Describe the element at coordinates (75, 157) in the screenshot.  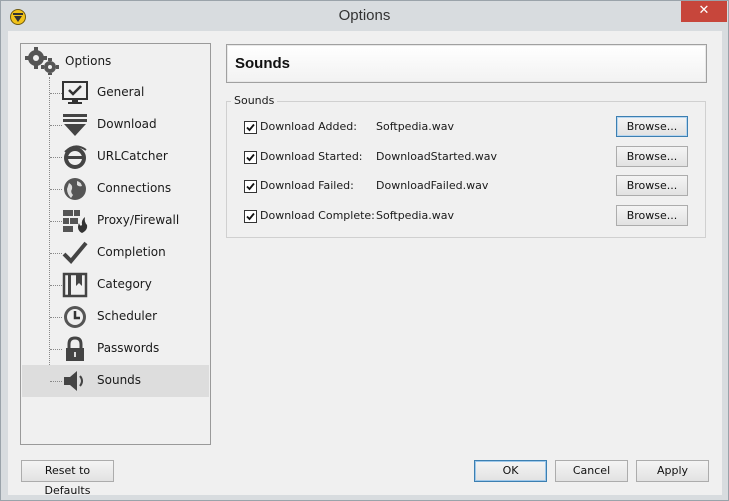
I see `ie-logo-icon` at that location.